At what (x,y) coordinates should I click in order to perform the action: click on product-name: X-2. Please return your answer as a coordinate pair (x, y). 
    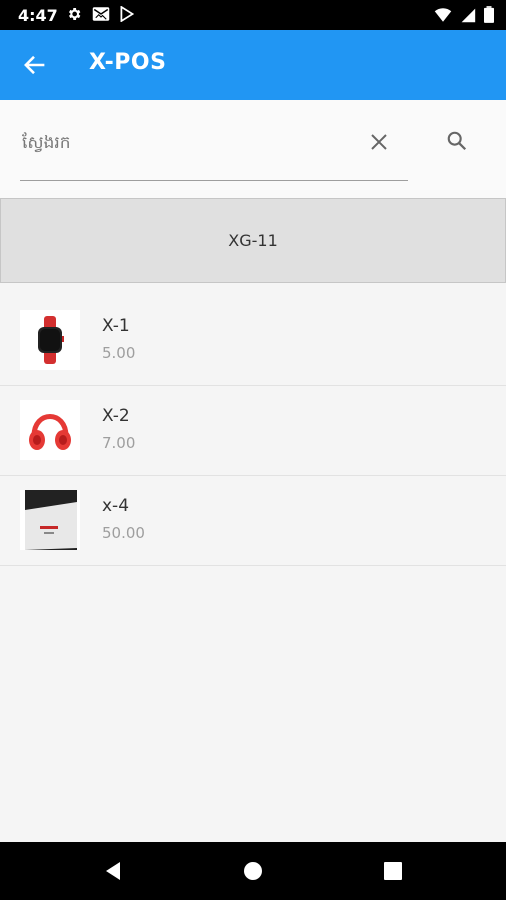
    Looking at the image, I should click on (116, 416).